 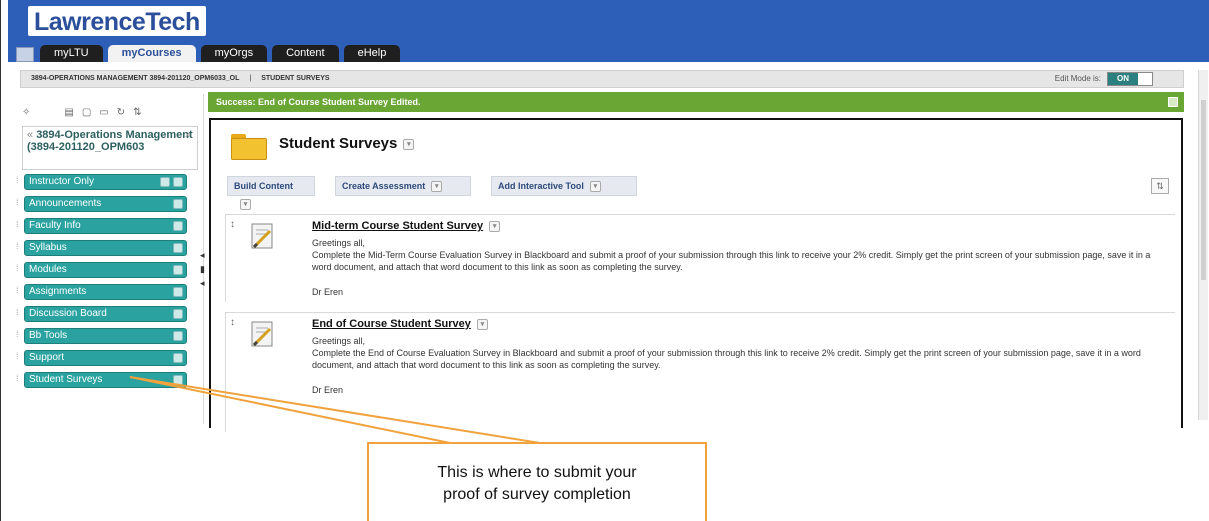 I want to click on tab-mycourses: myCourses, so click(x=151, y=53).